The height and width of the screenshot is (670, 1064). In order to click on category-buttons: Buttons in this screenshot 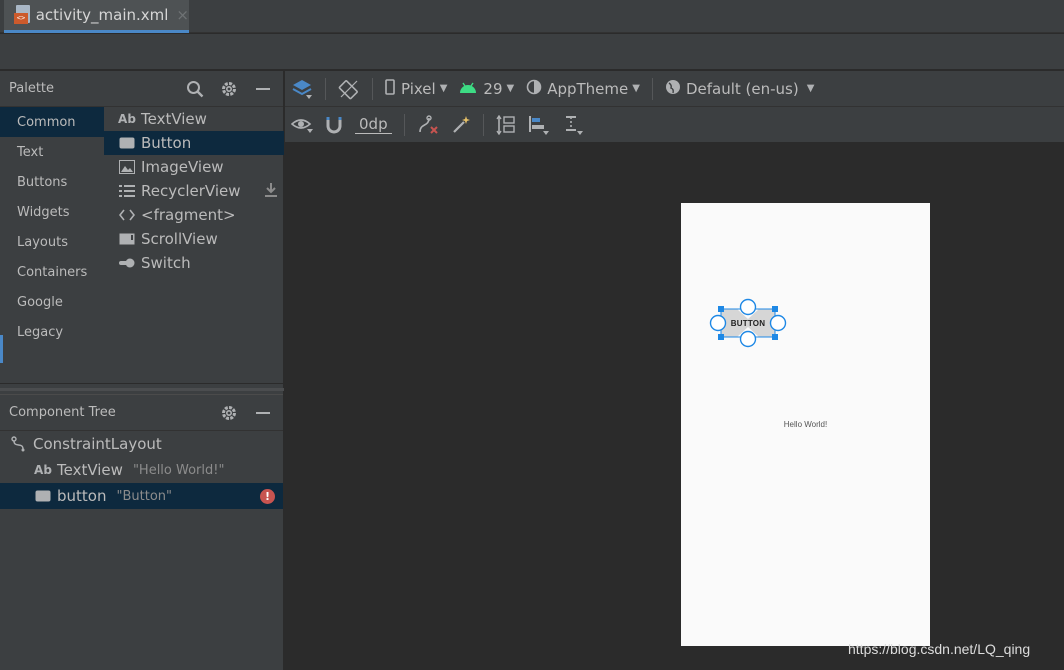, I will do `click(52, 182)`.